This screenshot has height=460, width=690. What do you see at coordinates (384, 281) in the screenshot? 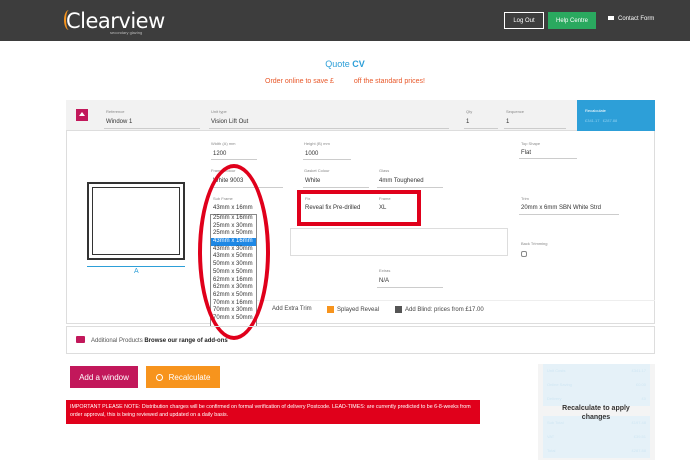
I see `extras-value: N/A` at bounding box center [384, 281].